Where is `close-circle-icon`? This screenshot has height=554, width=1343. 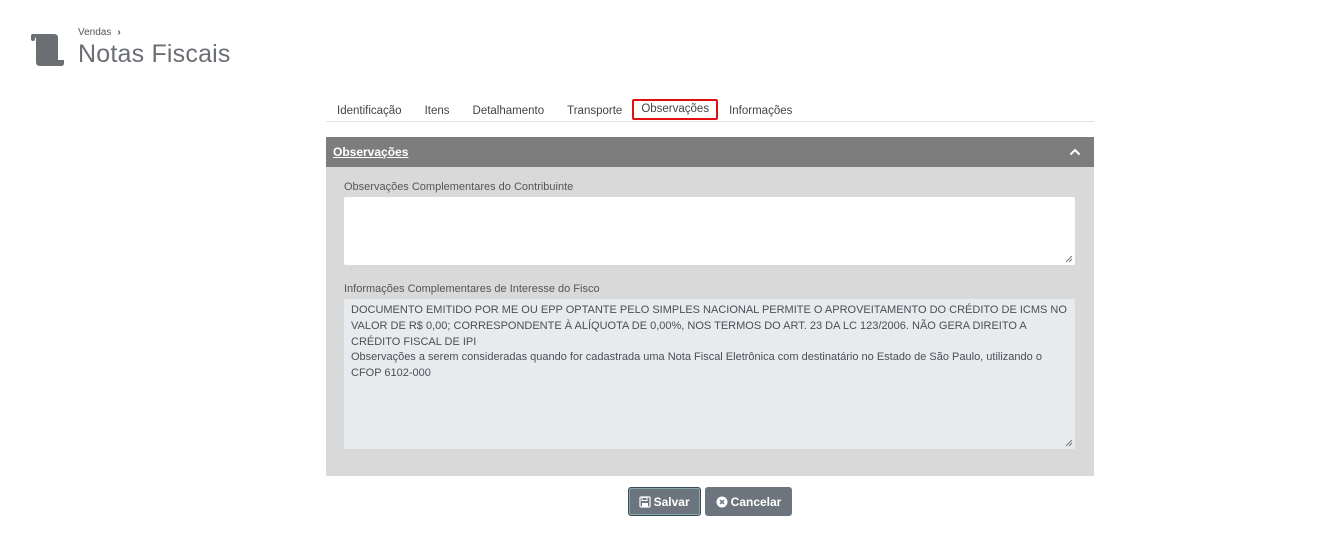
close-circle-icon is located at coordinates (722, 501).